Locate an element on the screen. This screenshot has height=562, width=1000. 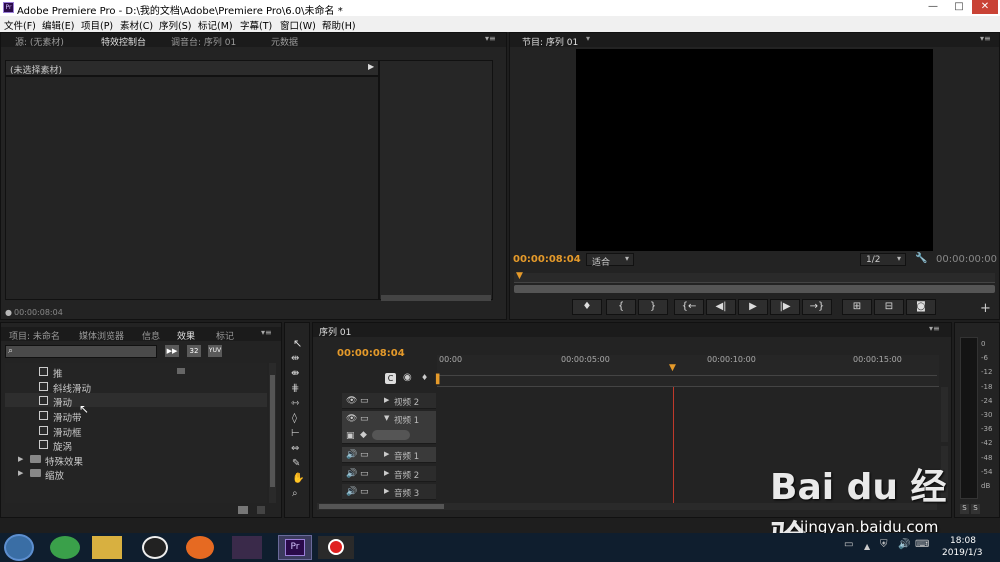
tab-effect-controls: 特效控制台 is located at coordinates (123, 41).